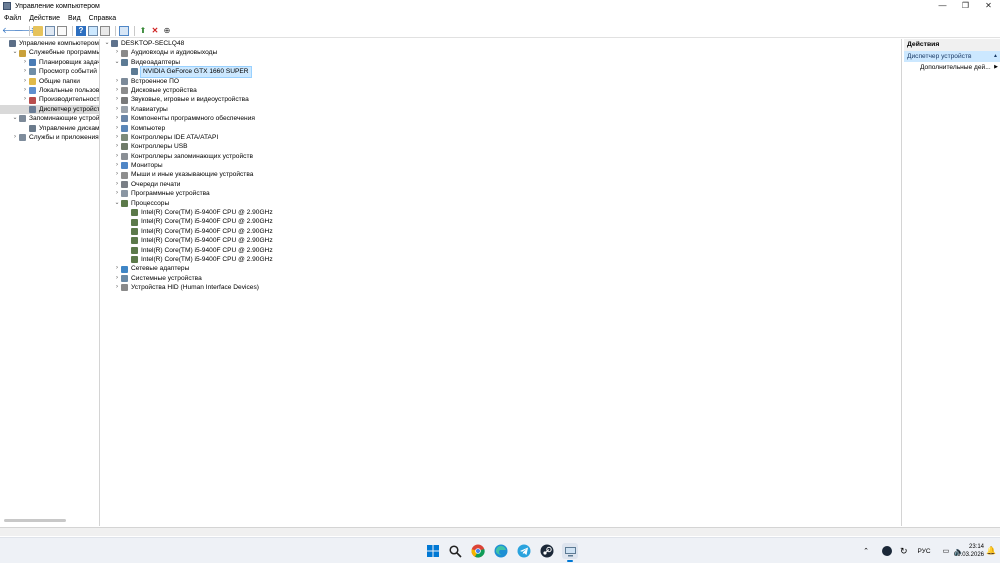 Image resolution: width=1000 pixels, height=564 pixels. I want to click on device-tree-node: › Контроллеры запоминающих устройств, so click(501, 156).